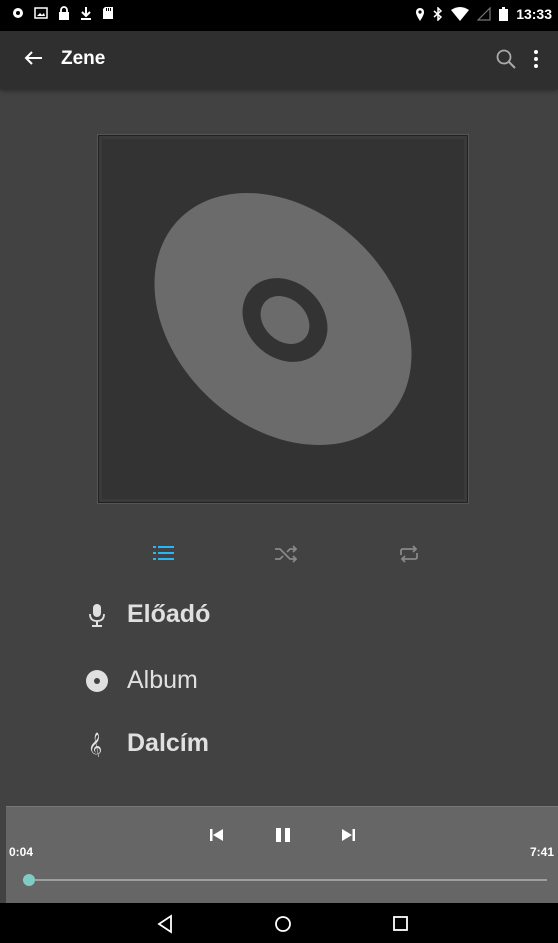 The width and height of the screenshot is (558, 943). What do you see at coordinates (401, 924) in the screenshot?
I see `recents-square-icon` at bounding box center [401, 924].